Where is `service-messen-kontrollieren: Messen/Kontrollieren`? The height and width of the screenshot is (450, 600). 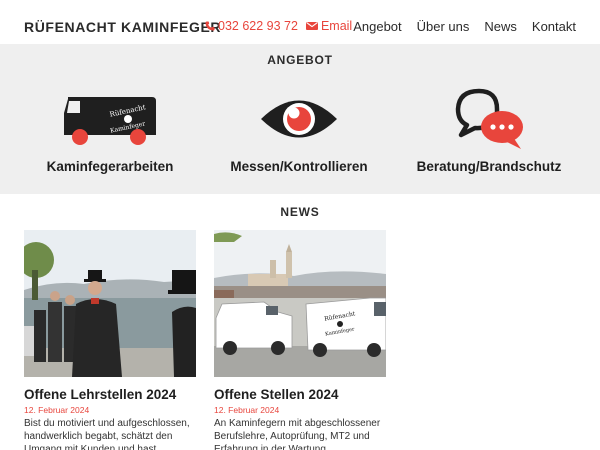 service-messen-kontrollieren: Messen/Kontrollieren is located at coordinates (299, 129).